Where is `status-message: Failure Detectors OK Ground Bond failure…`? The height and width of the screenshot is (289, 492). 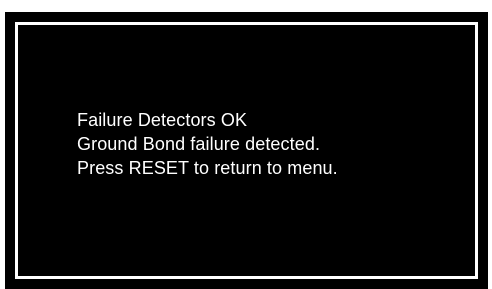 status-message: Failure Detectors OK Ground Bond failure… is located at coordinates (207, 144).